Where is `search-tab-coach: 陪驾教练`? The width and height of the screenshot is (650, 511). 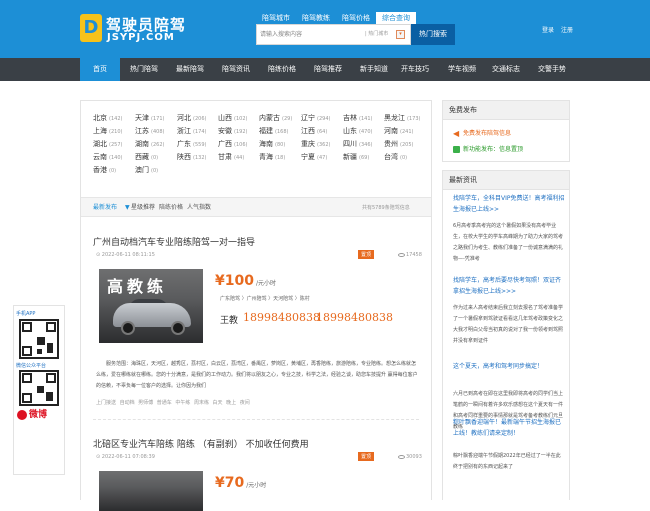
search-tab-coach: 陪驾教练 is located at coordinates (316, 18).